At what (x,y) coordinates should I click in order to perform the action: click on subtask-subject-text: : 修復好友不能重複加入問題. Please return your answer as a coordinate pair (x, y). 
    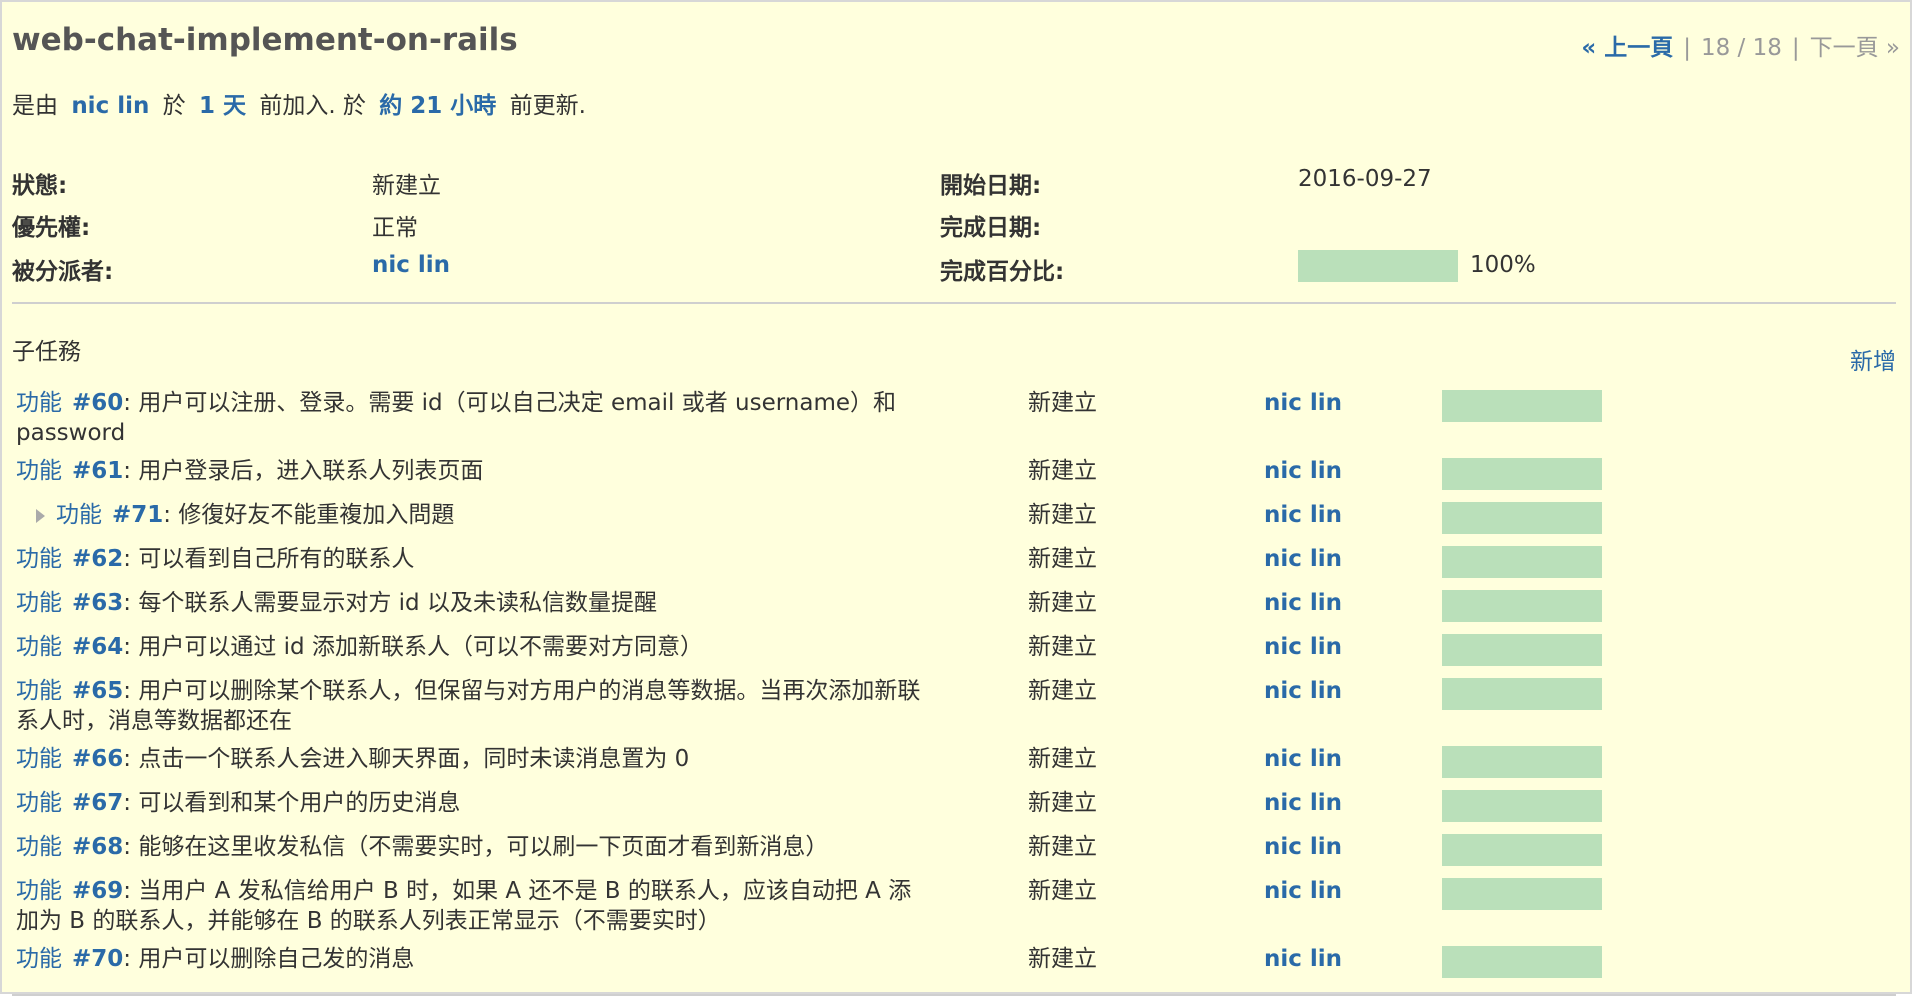
    Looking at the image, I should click on (309, 515).